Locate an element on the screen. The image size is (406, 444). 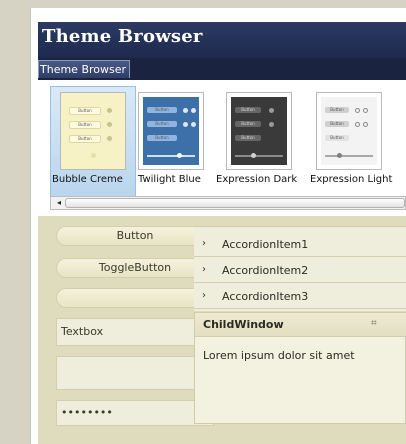
title-bar: Theme Browser is located at coordinates (222, 40).